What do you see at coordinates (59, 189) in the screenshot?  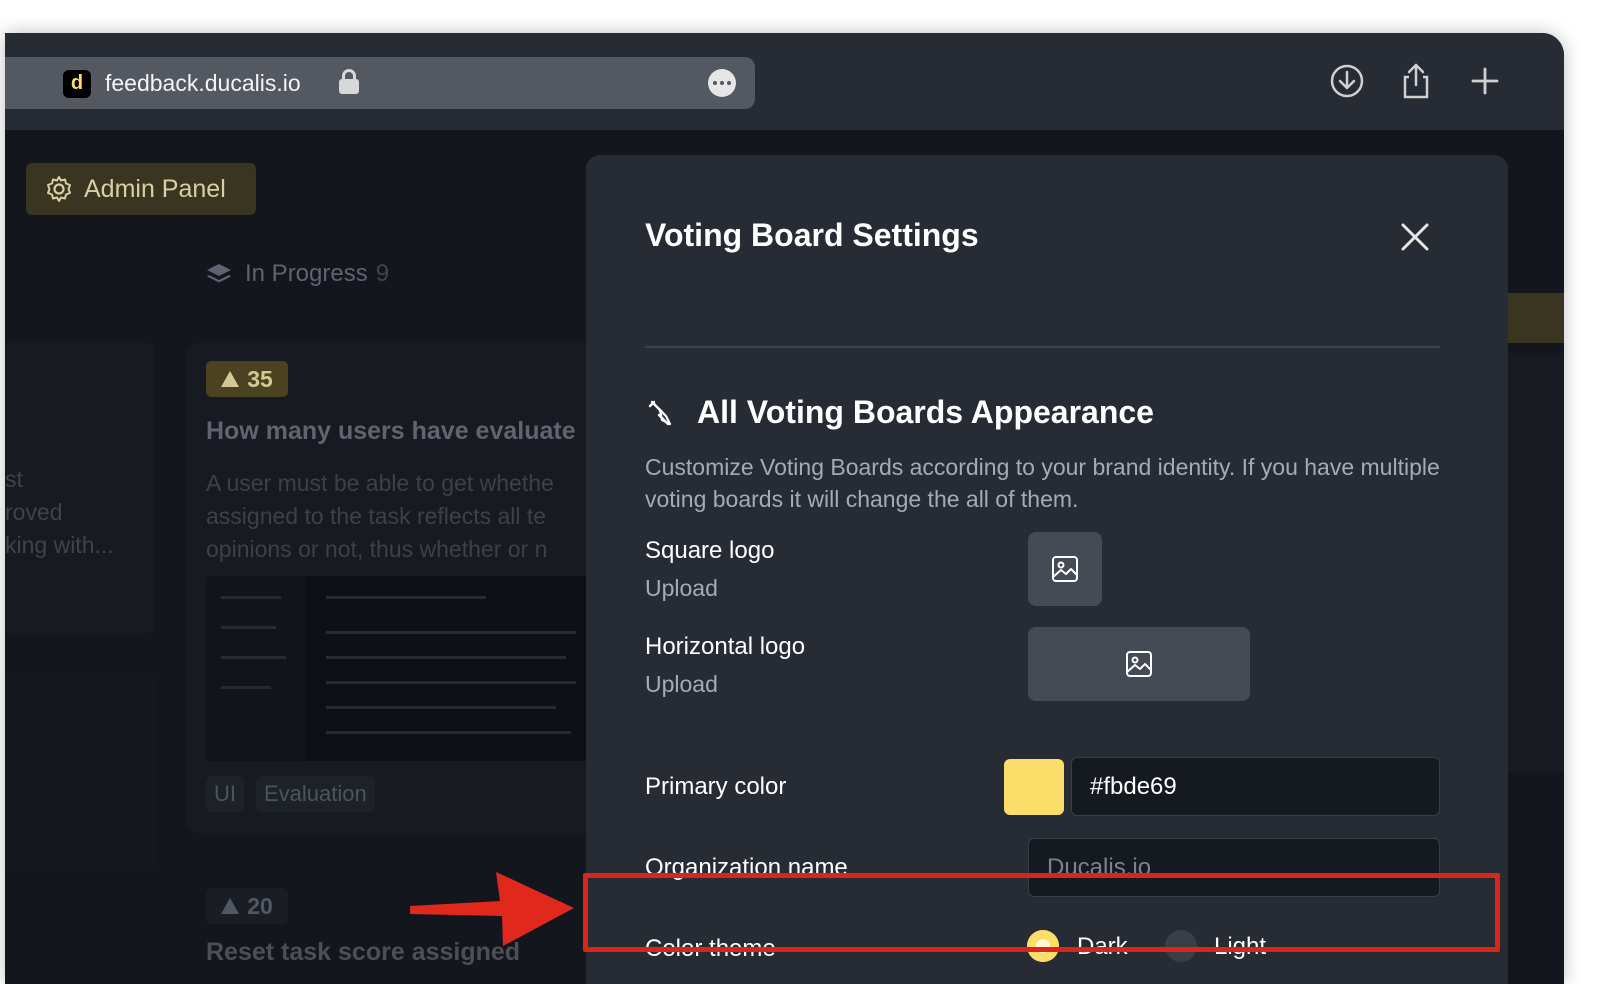 I see `gear-icon` at bounding box center [59, 189].